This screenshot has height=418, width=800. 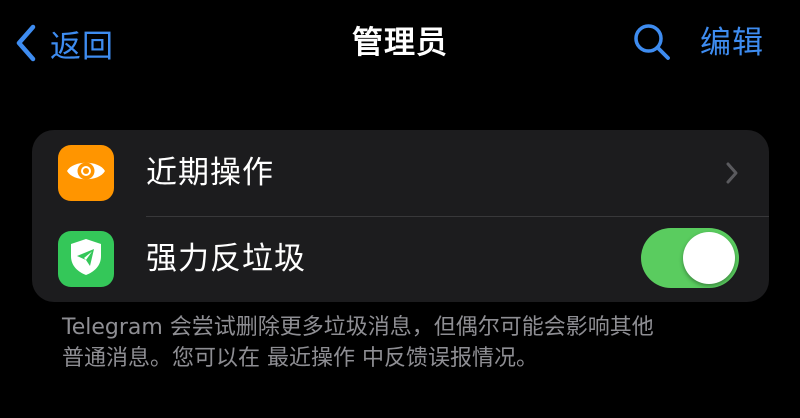 I want to click on toggle-knob, so click(x=709, y=258).